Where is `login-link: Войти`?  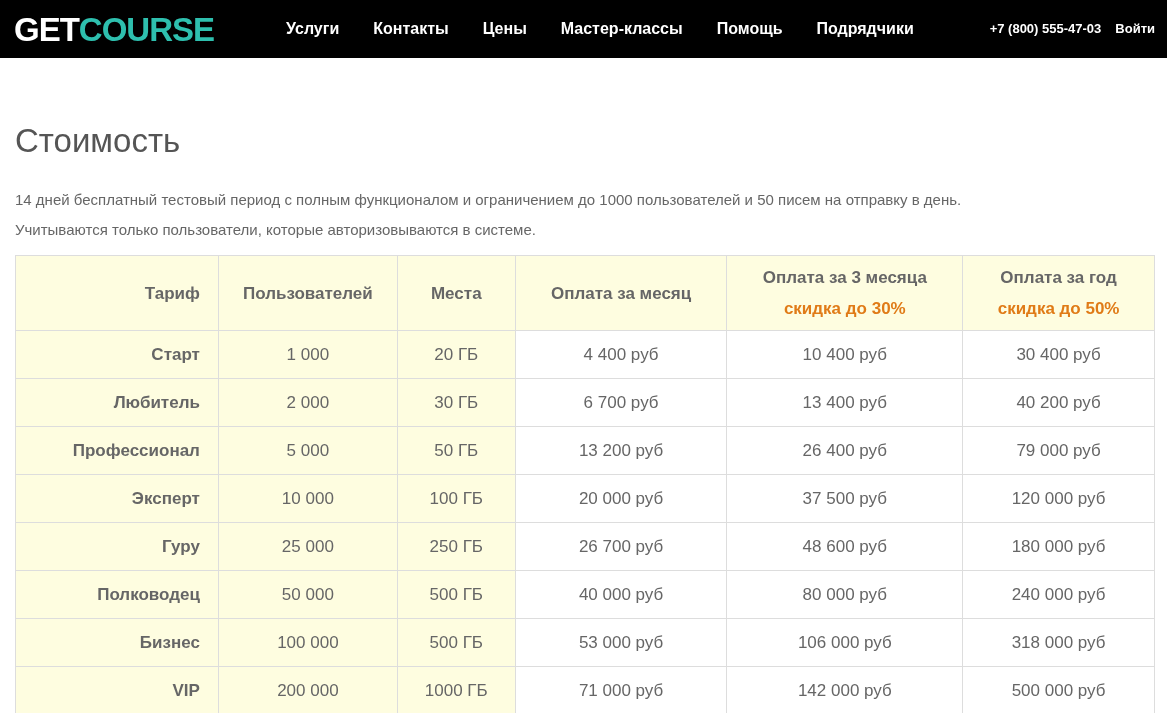 login-link: Войти is located at coordinates (1135, 29).